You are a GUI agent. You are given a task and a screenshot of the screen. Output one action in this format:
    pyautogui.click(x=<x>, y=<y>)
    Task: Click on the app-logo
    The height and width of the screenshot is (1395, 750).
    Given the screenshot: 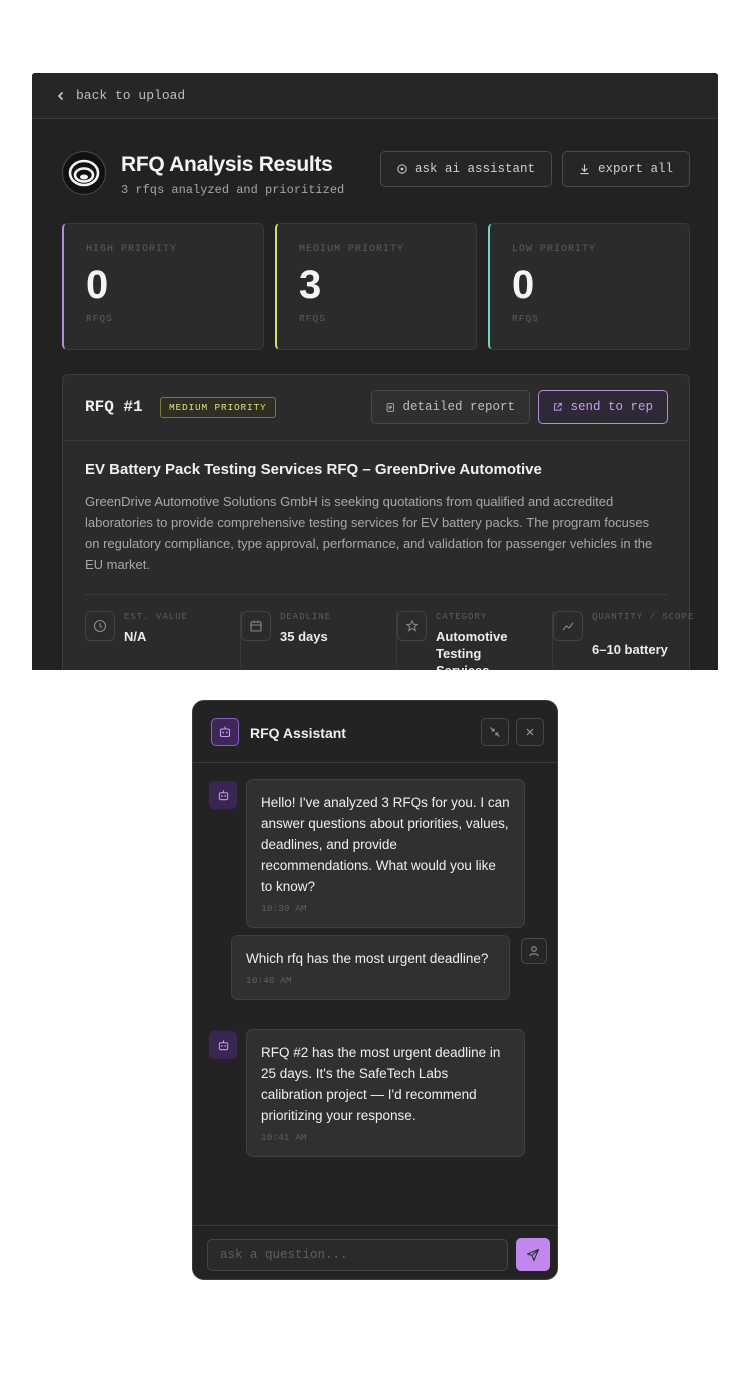 What is the action you would take?
    pyautogui.click(x=84, y=173)
    